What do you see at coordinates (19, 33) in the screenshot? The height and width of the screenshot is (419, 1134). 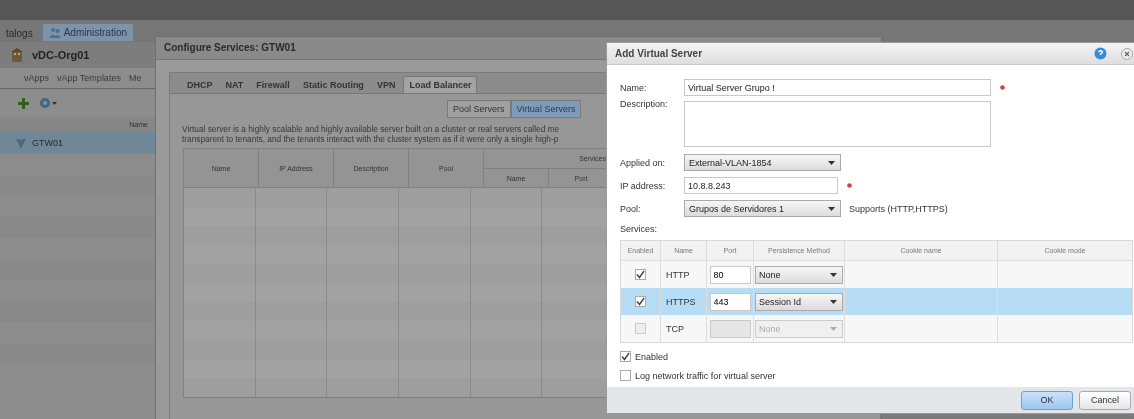 I see `nav-tab: talogs` at bounding box center [19, 33].